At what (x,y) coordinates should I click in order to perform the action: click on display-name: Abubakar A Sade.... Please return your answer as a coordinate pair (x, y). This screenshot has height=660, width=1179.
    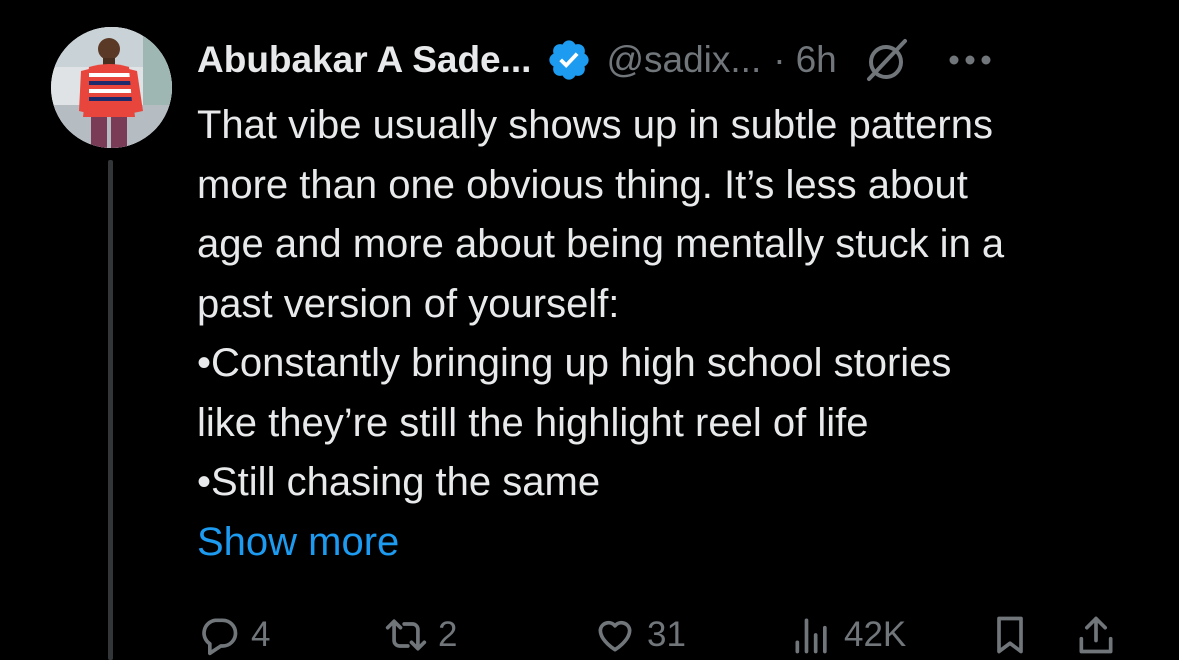
    Looking at the image, I should click on (364, 60).